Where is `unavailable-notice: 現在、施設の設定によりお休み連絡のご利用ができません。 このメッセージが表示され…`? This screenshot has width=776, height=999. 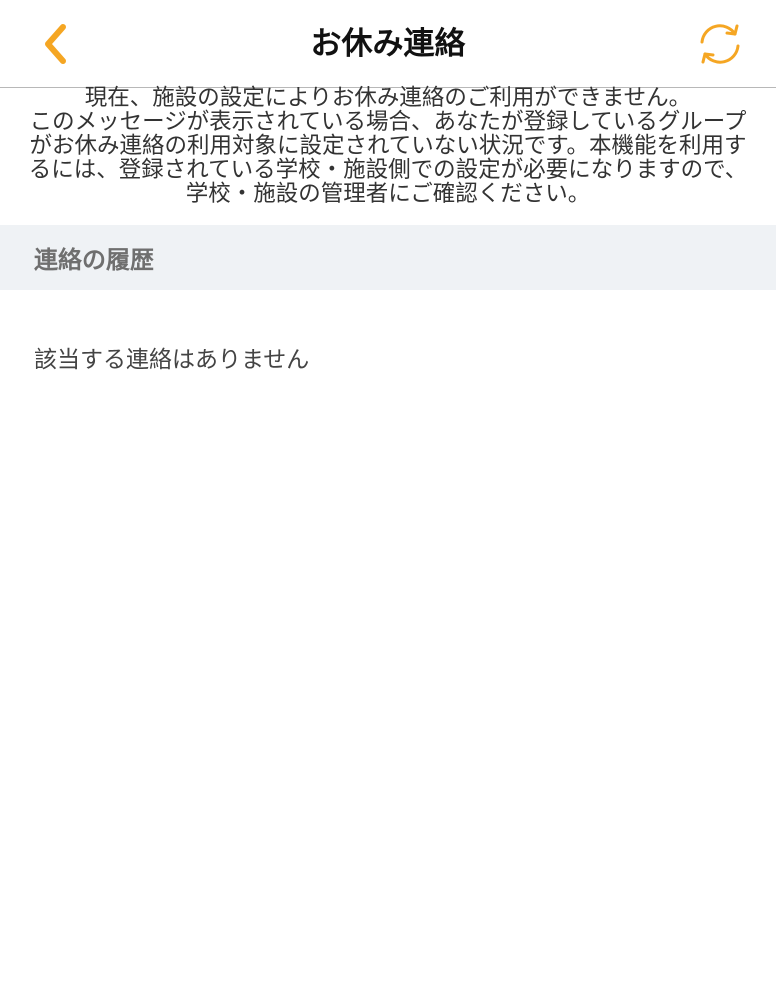
unavailable-notice: 現在、施設の設定によりお休み連絡のご利用ができません。 このメッセージが表示され… is located at coordinates (388, 146).